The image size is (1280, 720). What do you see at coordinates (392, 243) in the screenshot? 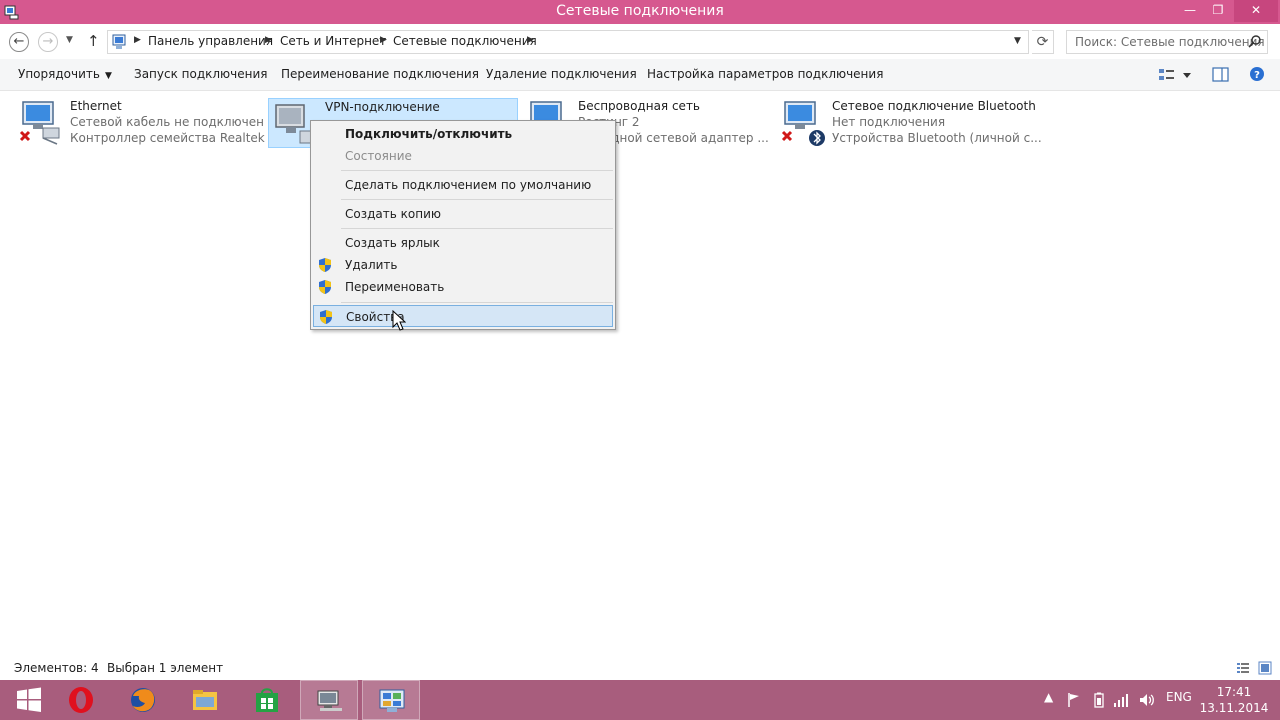
I see `menu-item-label: Создать ярлык` at bounding box center [392, 243].